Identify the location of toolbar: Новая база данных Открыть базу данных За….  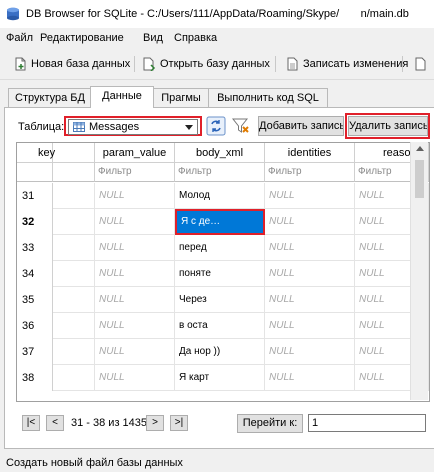
(217, 64).